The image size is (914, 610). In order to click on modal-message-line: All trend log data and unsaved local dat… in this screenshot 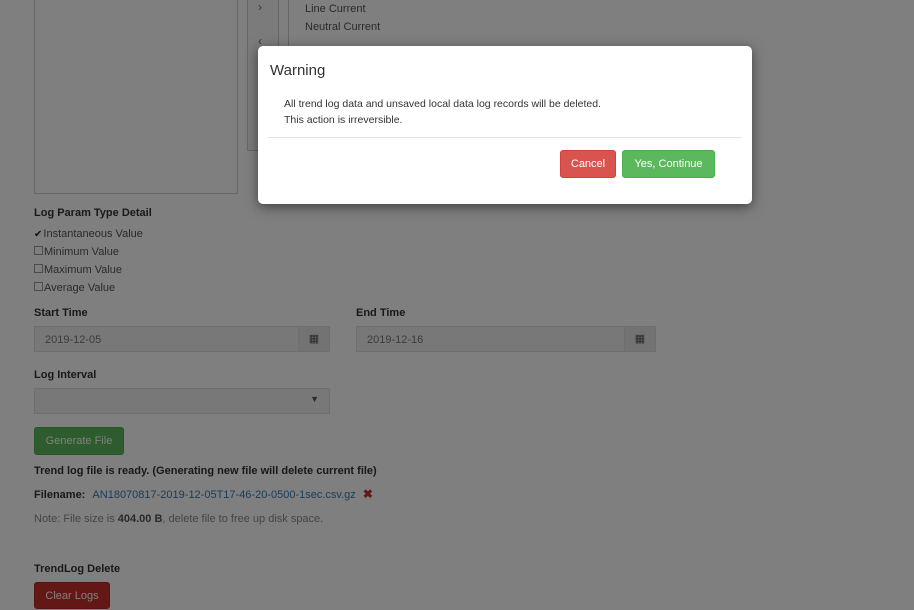, I will do `click(442, 104)`.